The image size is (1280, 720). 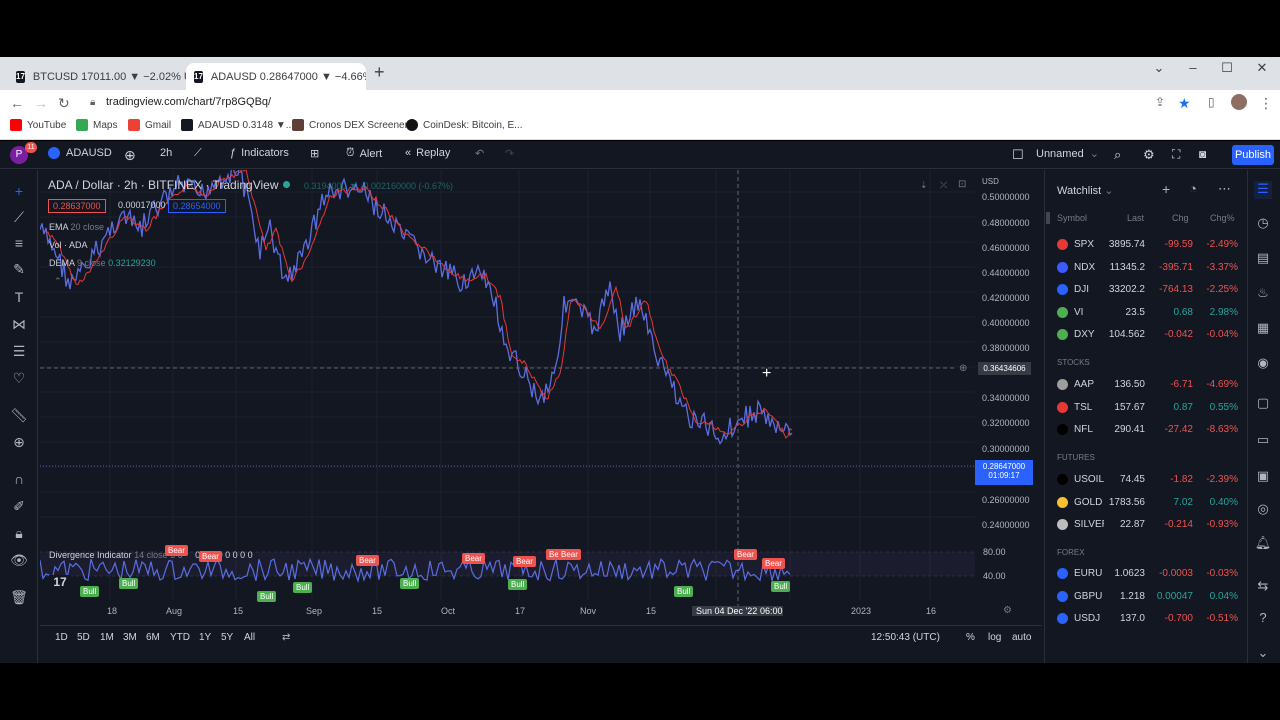 What do you see at coordinates (227, 637) in the screenshot?
I see `range-button-5y: 5Y` at bounding box center [227, 637].